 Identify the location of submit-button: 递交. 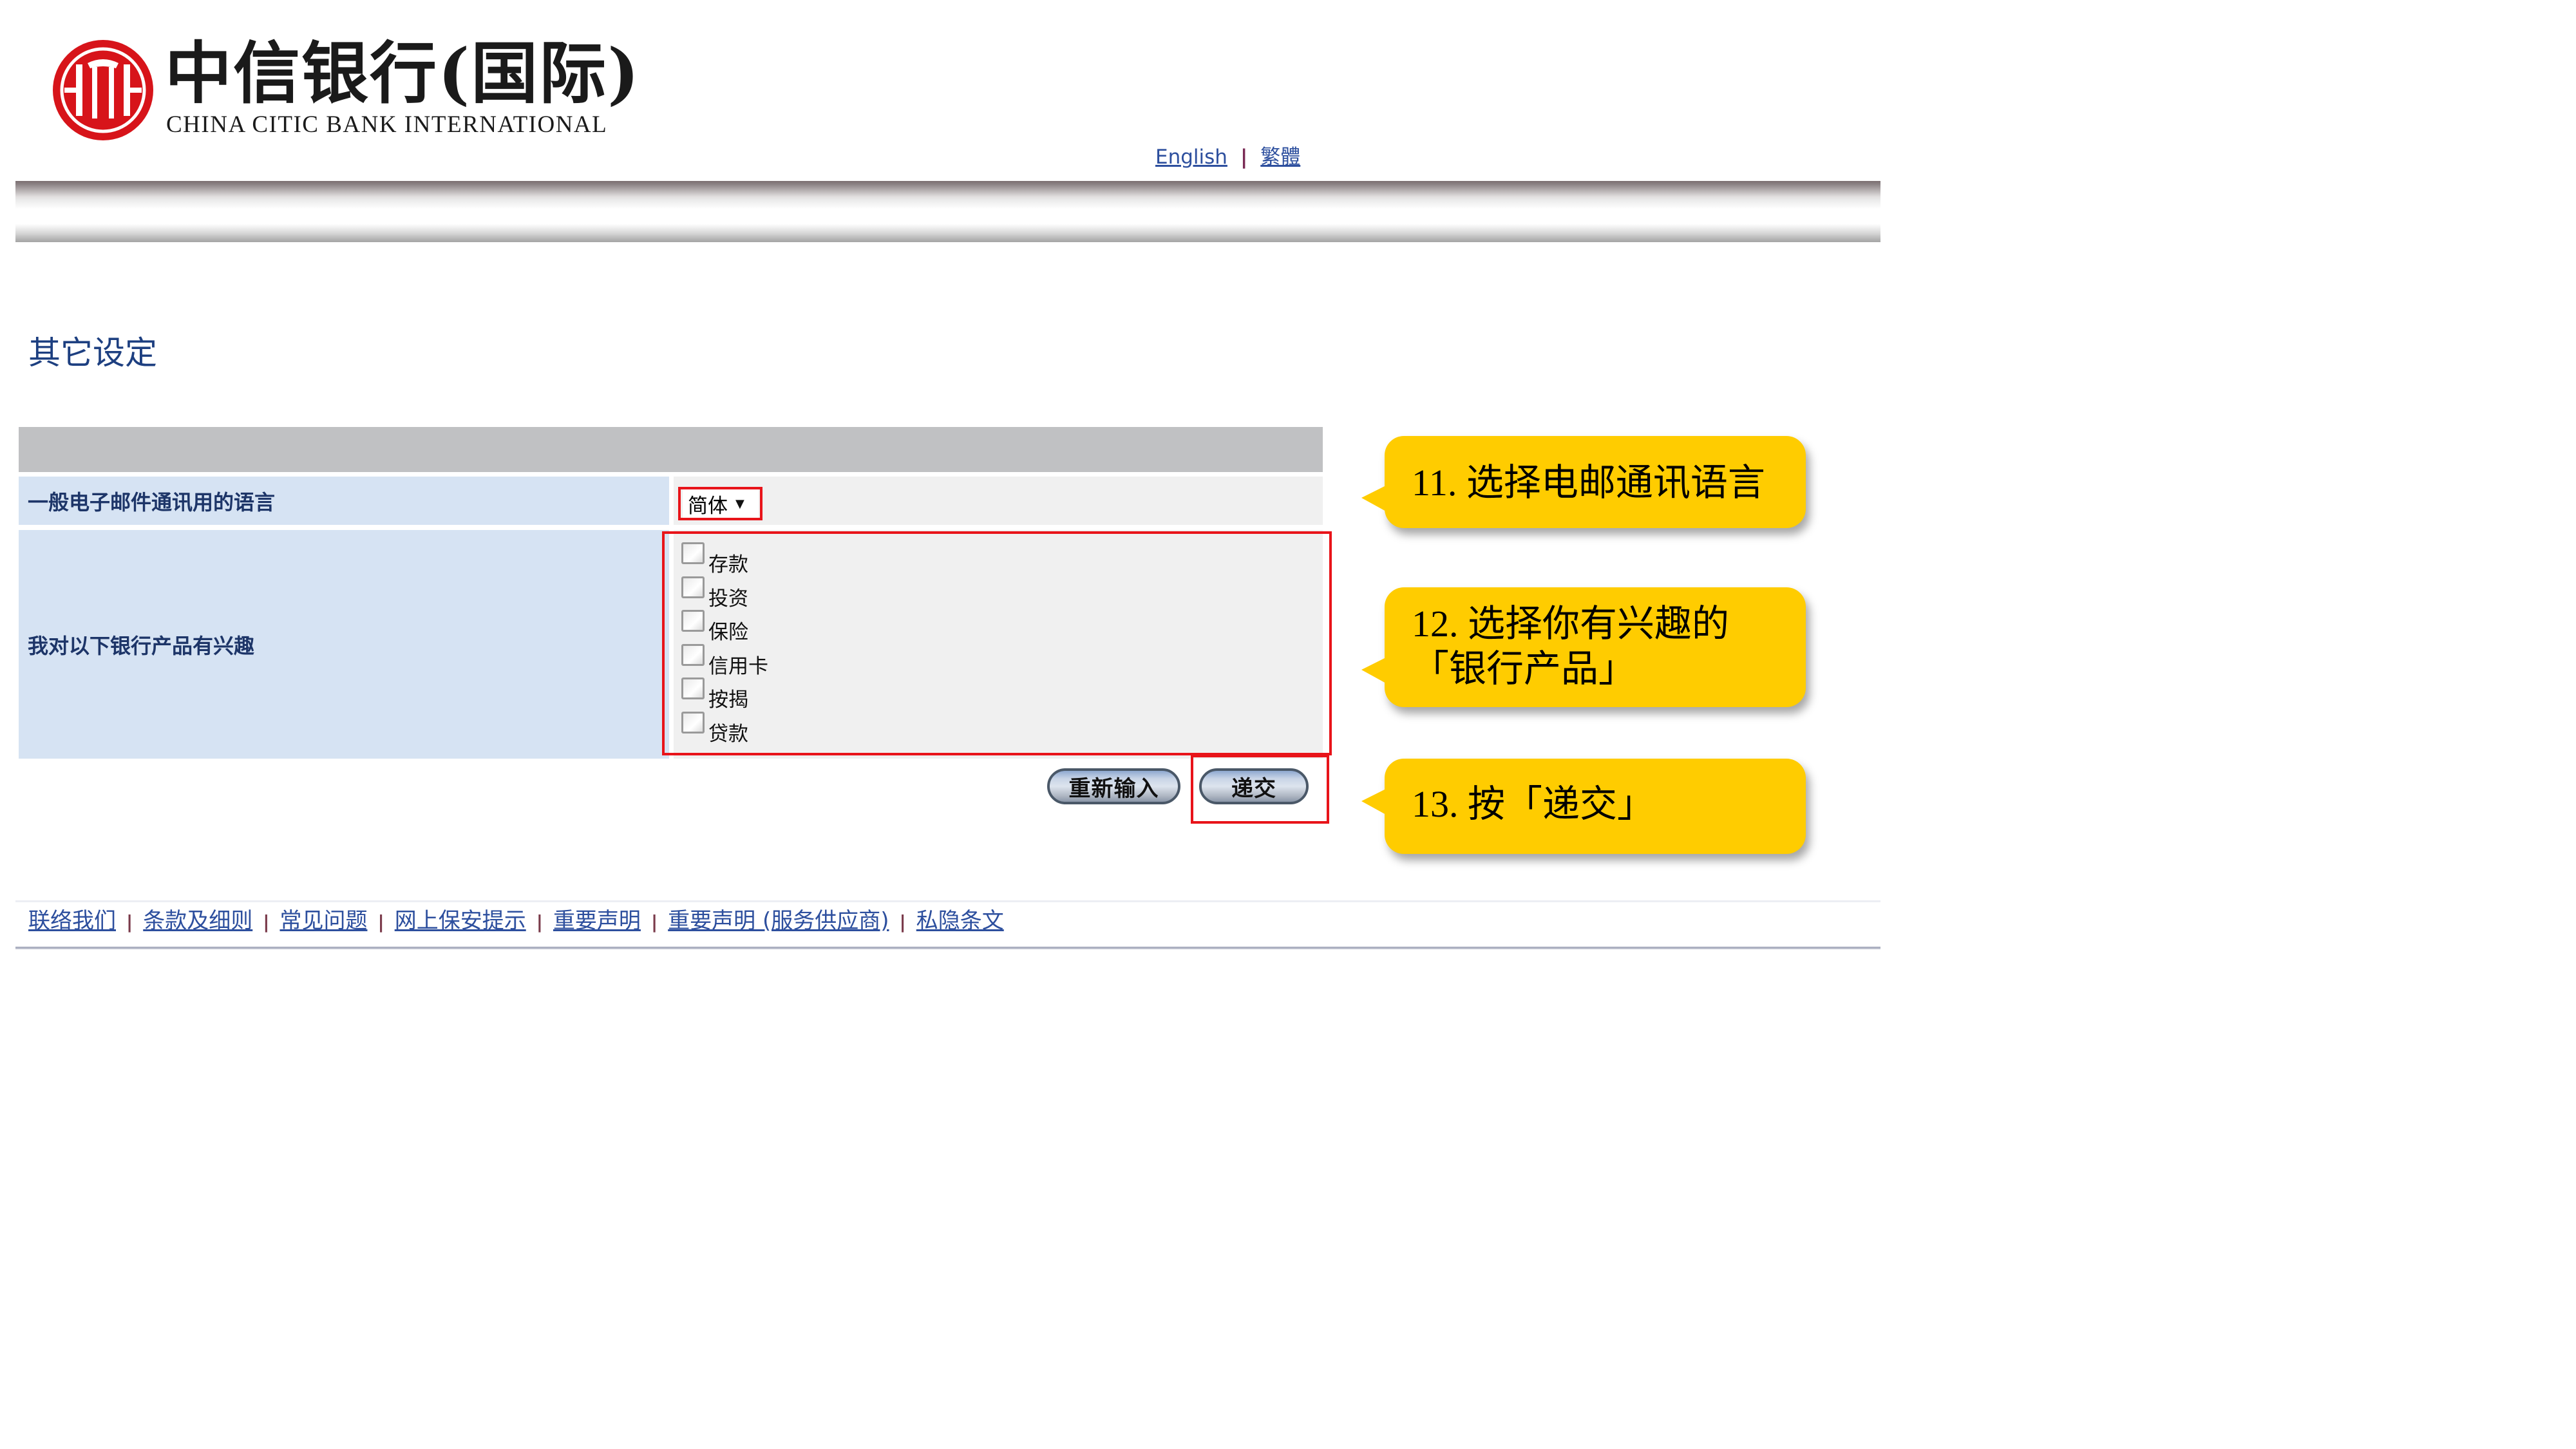
(1254, 786).